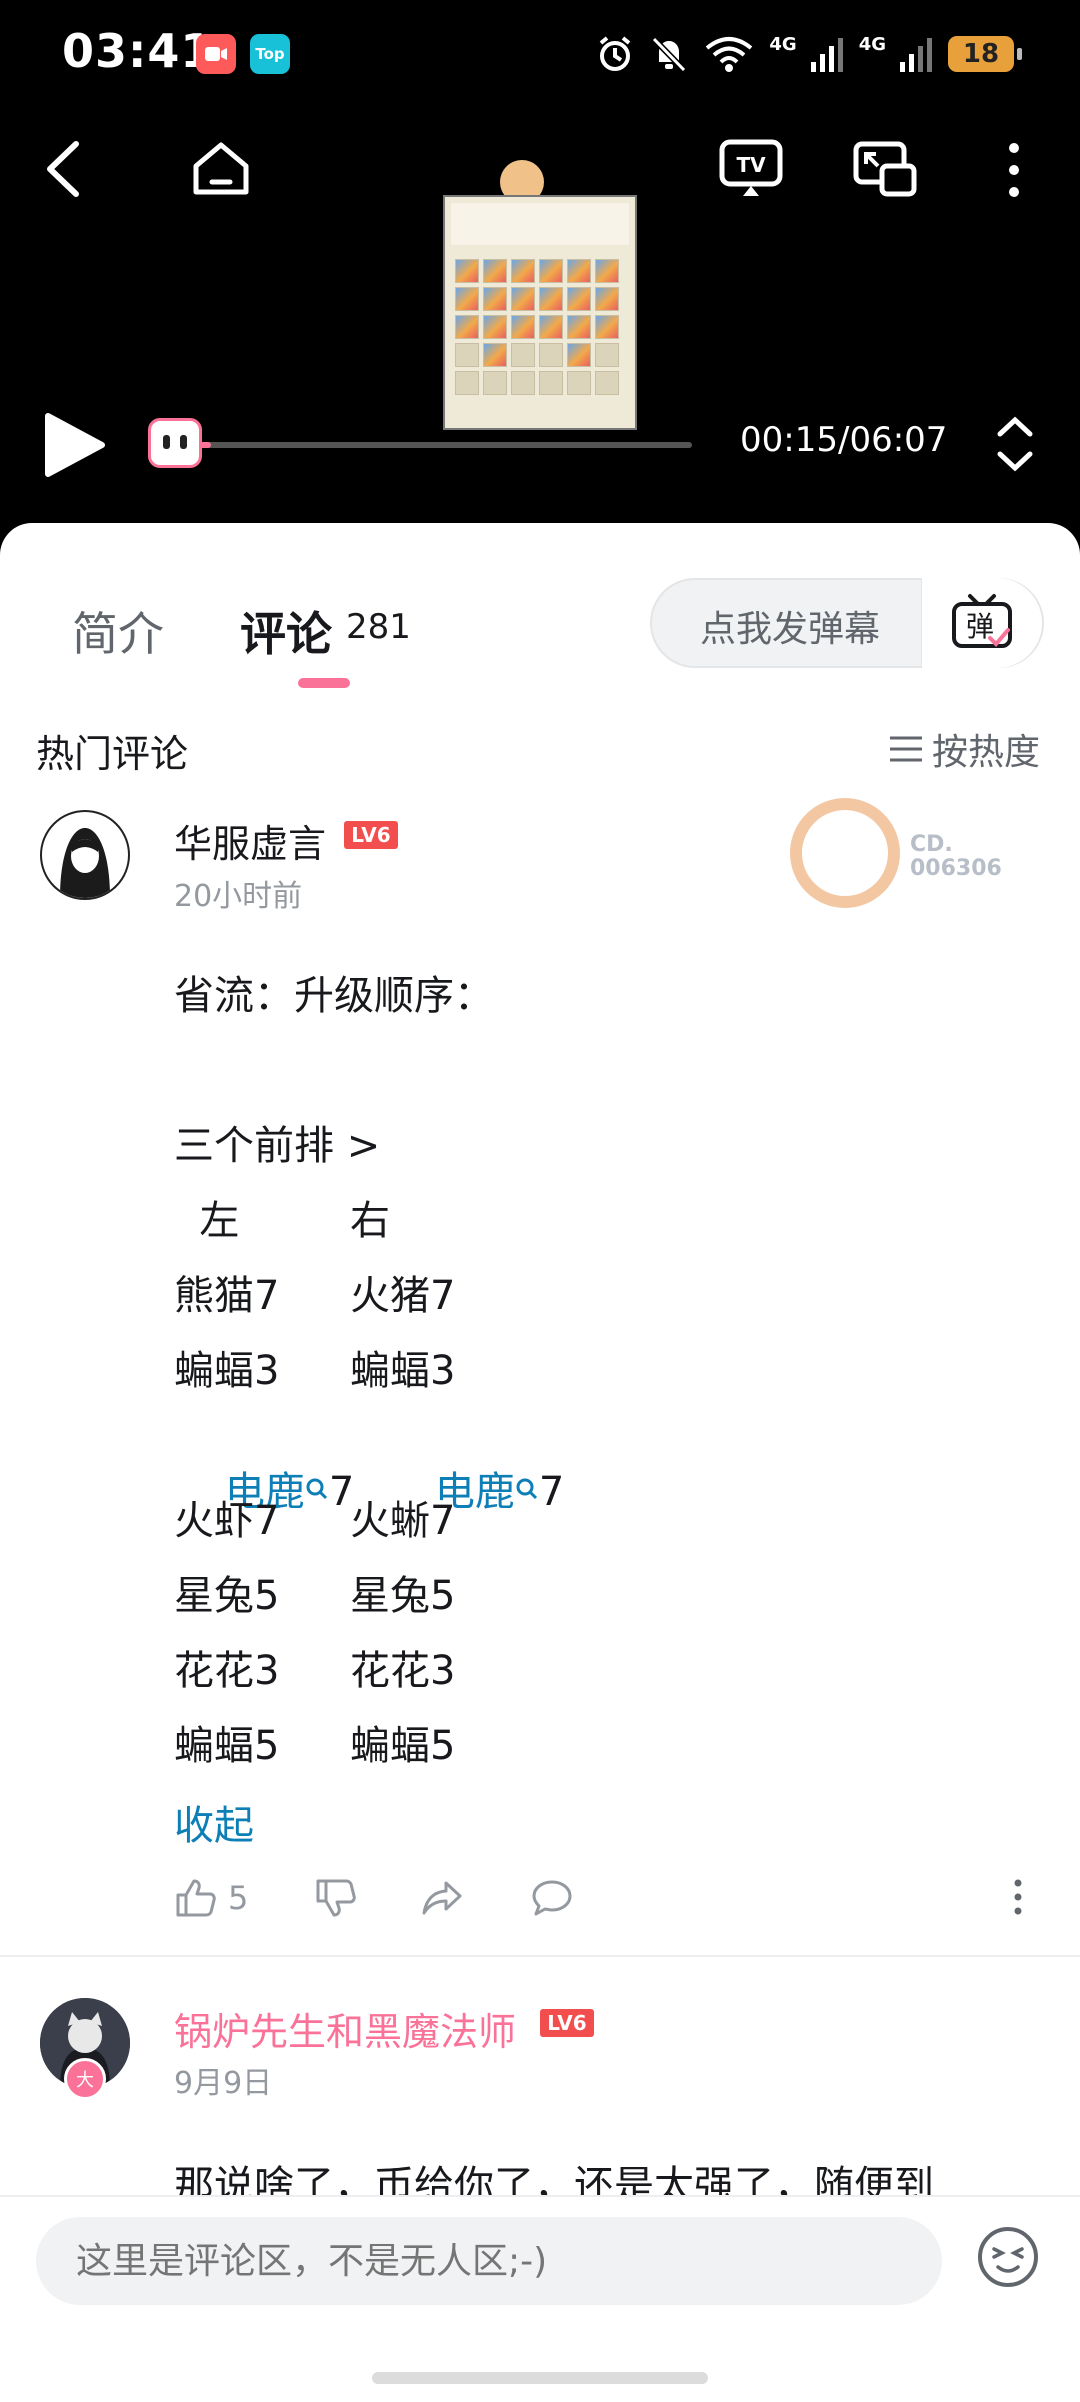 This screenshot has width=1080, height=2402. What do you see at coordinates (956, 856) in the screenshot?
I see `fan-medal-code: CD. 006306` at bounding box center [956, 856].